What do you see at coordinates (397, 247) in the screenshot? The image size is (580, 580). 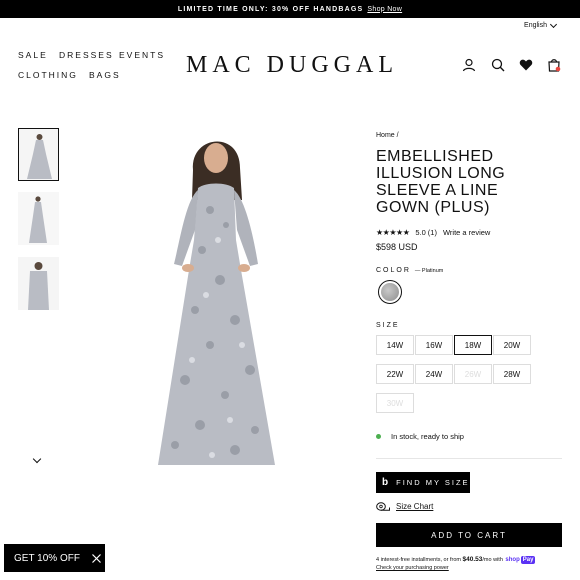 I see `product-price: $598 USD` at bounding box center [397, 247].